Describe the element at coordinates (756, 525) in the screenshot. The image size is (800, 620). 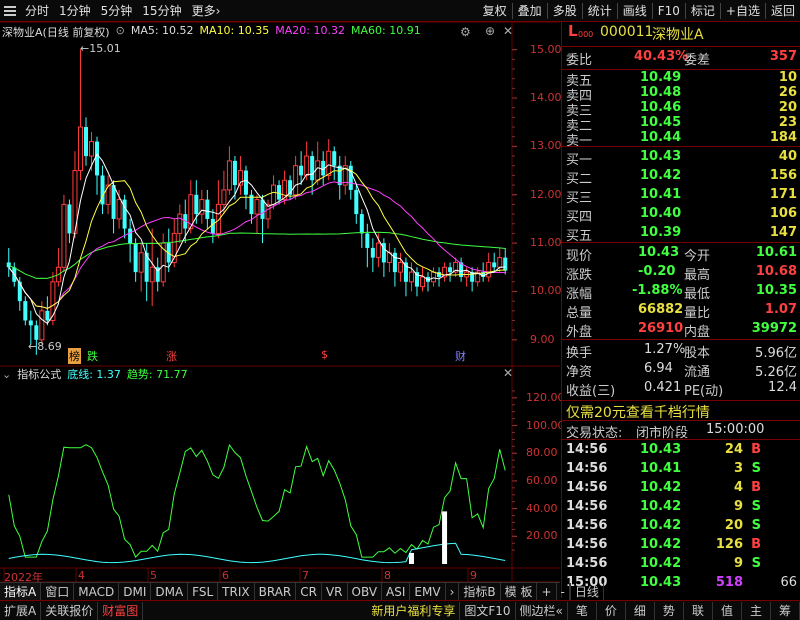
I see `tick-direction: S` at that location.